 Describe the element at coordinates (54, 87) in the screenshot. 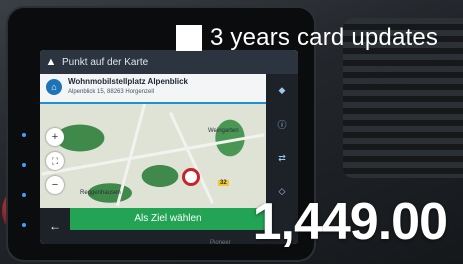

I see `destination-category-icon: ⌂` at that location.